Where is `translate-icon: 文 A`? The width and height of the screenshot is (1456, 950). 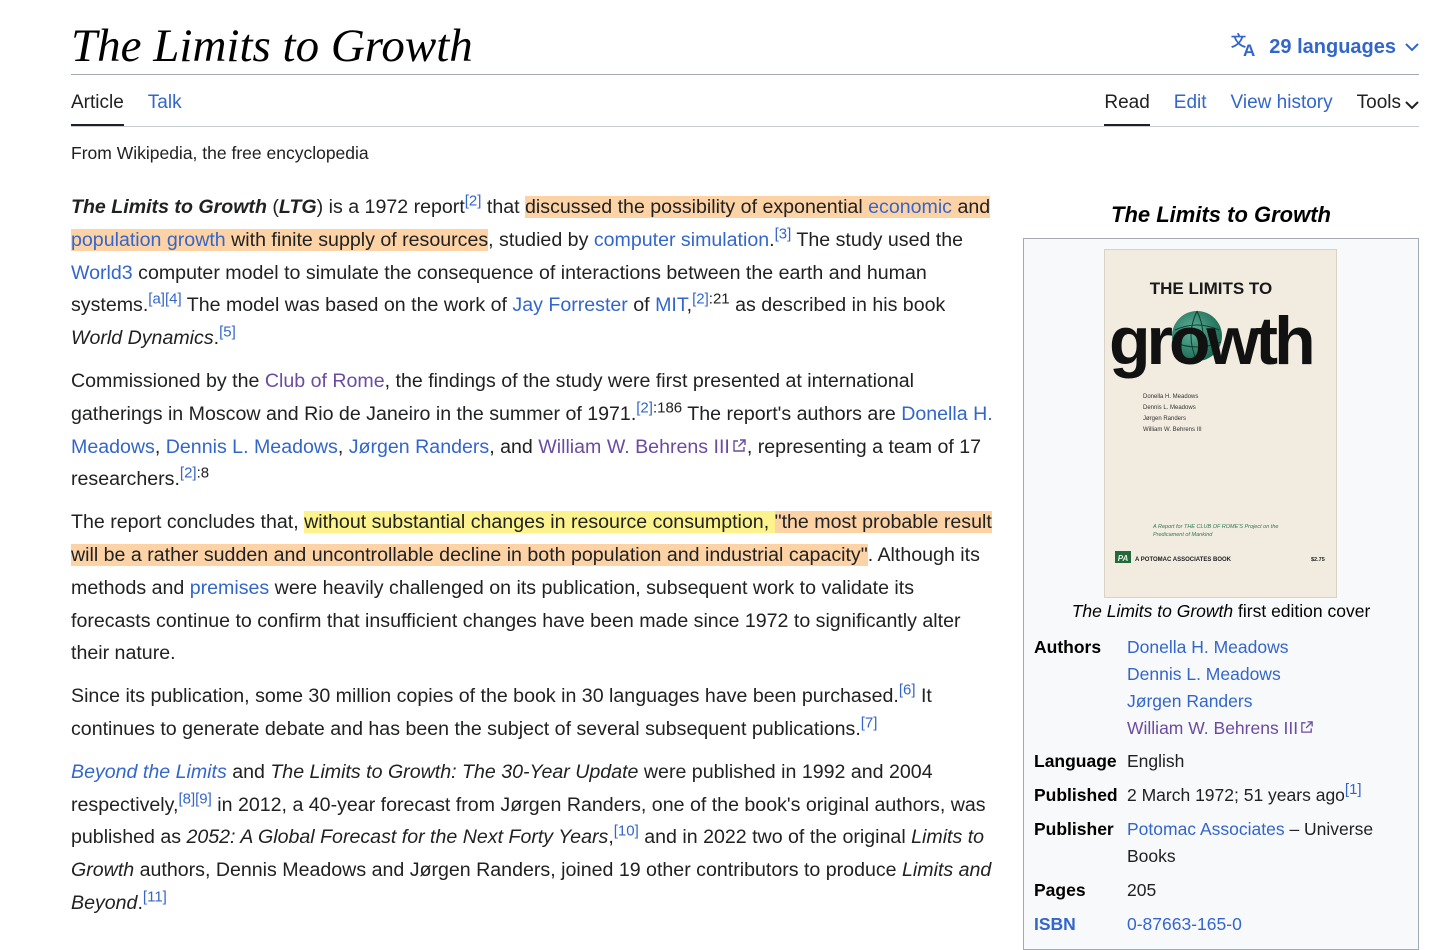
translate-icon: 文 A is located at coordinates (1246, 47).